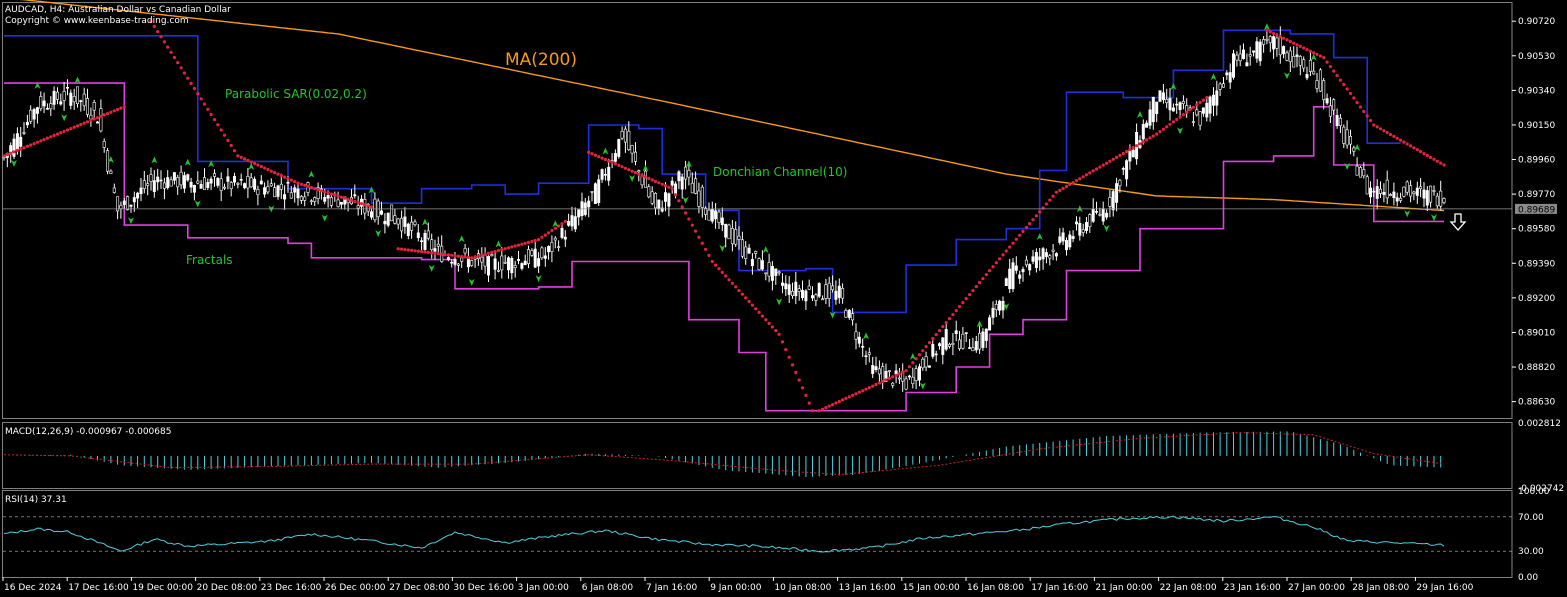  I want to click on price-tick-label: 0.90720, so click(1536, 22).